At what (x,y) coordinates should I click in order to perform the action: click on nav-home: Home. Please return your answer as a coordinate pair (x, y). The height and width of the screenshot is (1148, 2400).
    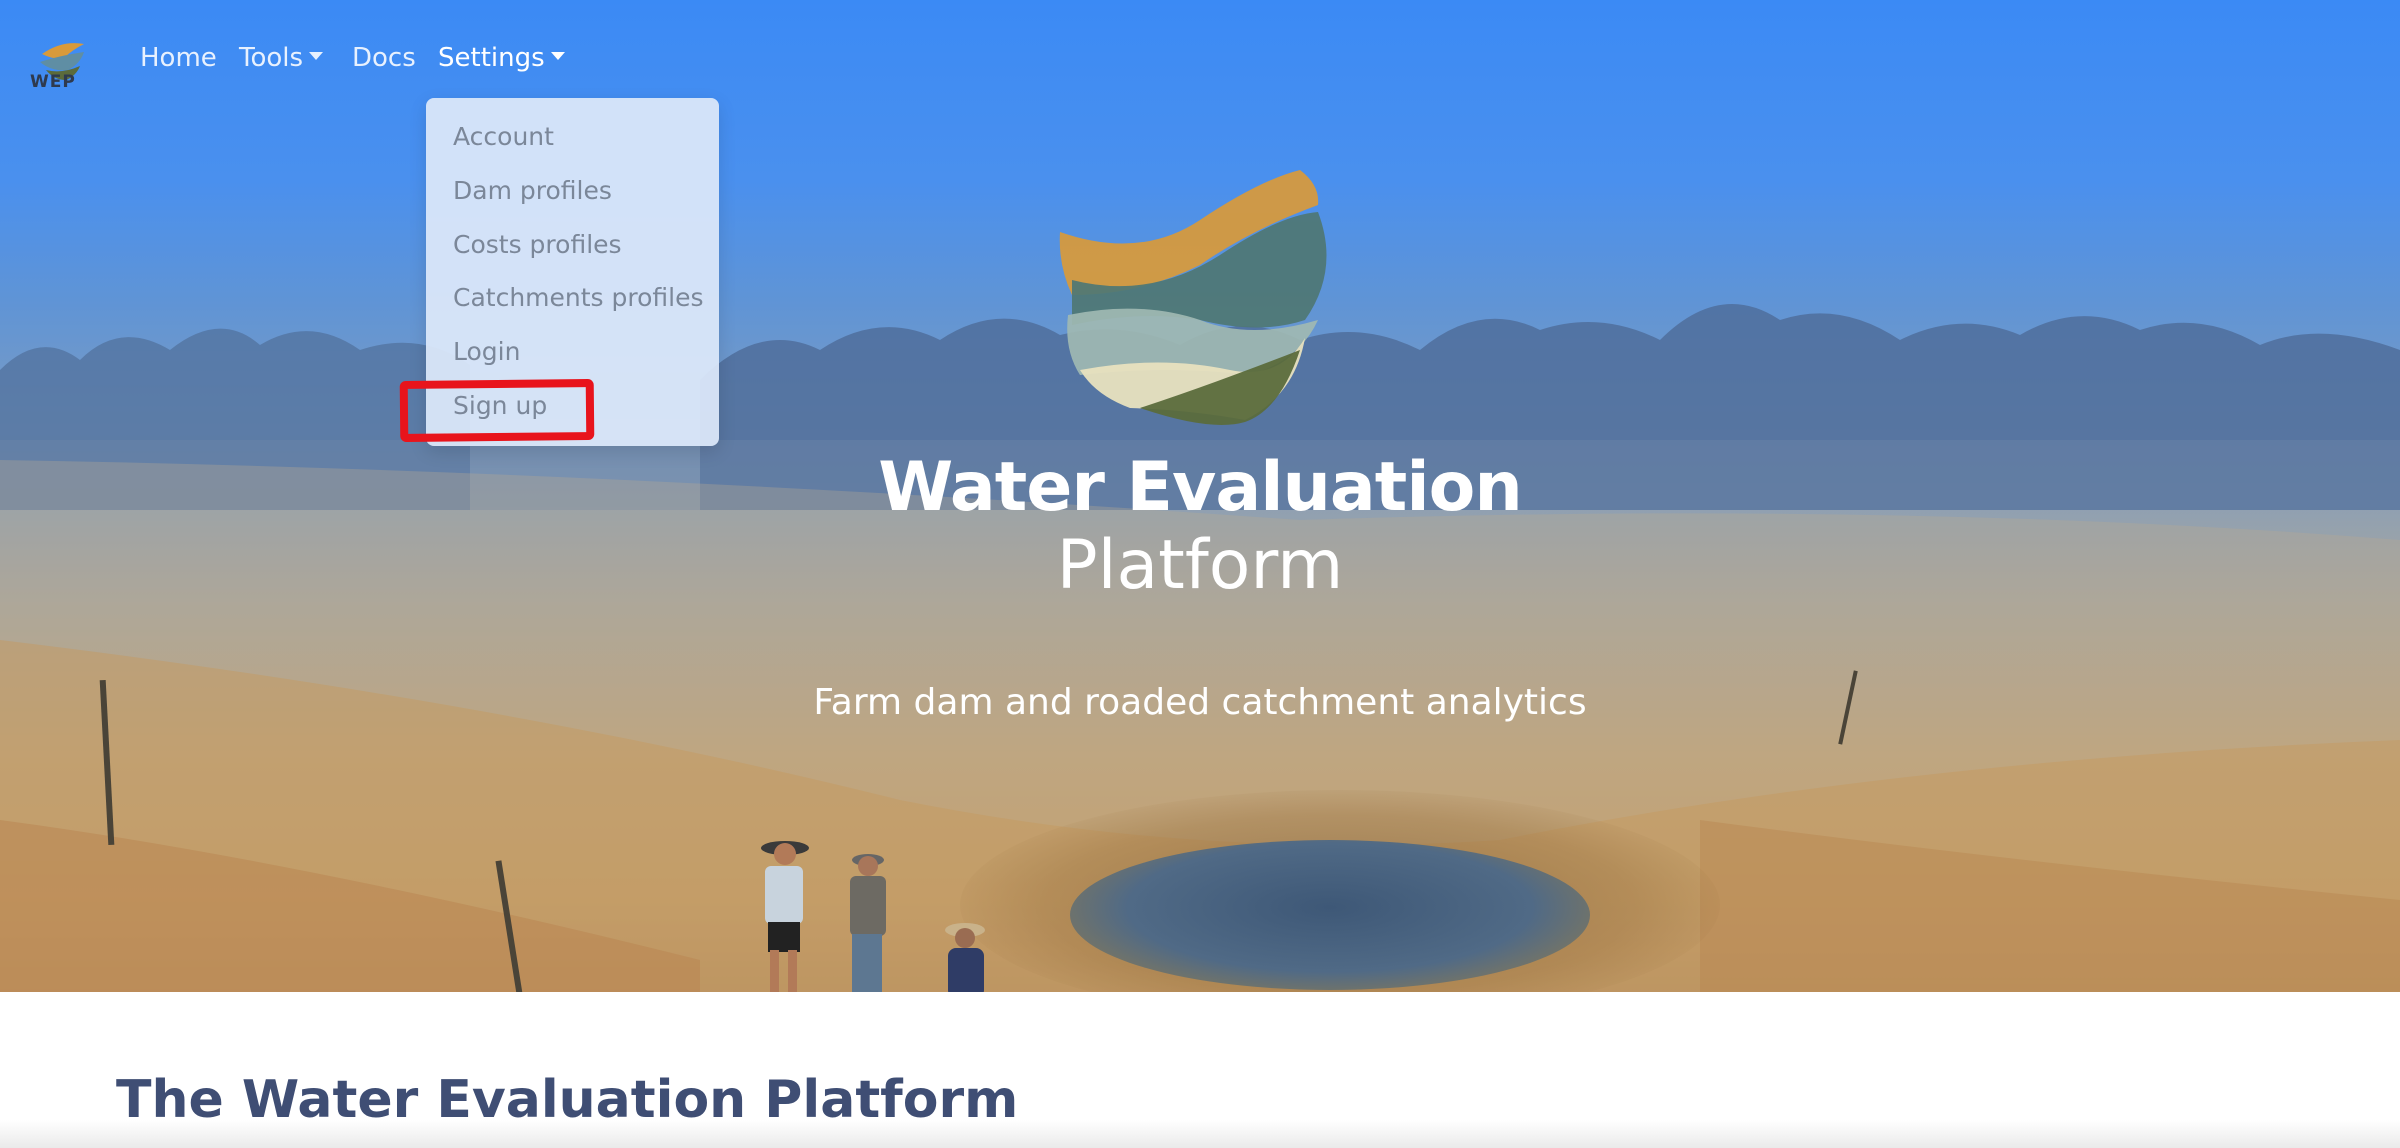
    Looking at the image, I should click on (178, 58).